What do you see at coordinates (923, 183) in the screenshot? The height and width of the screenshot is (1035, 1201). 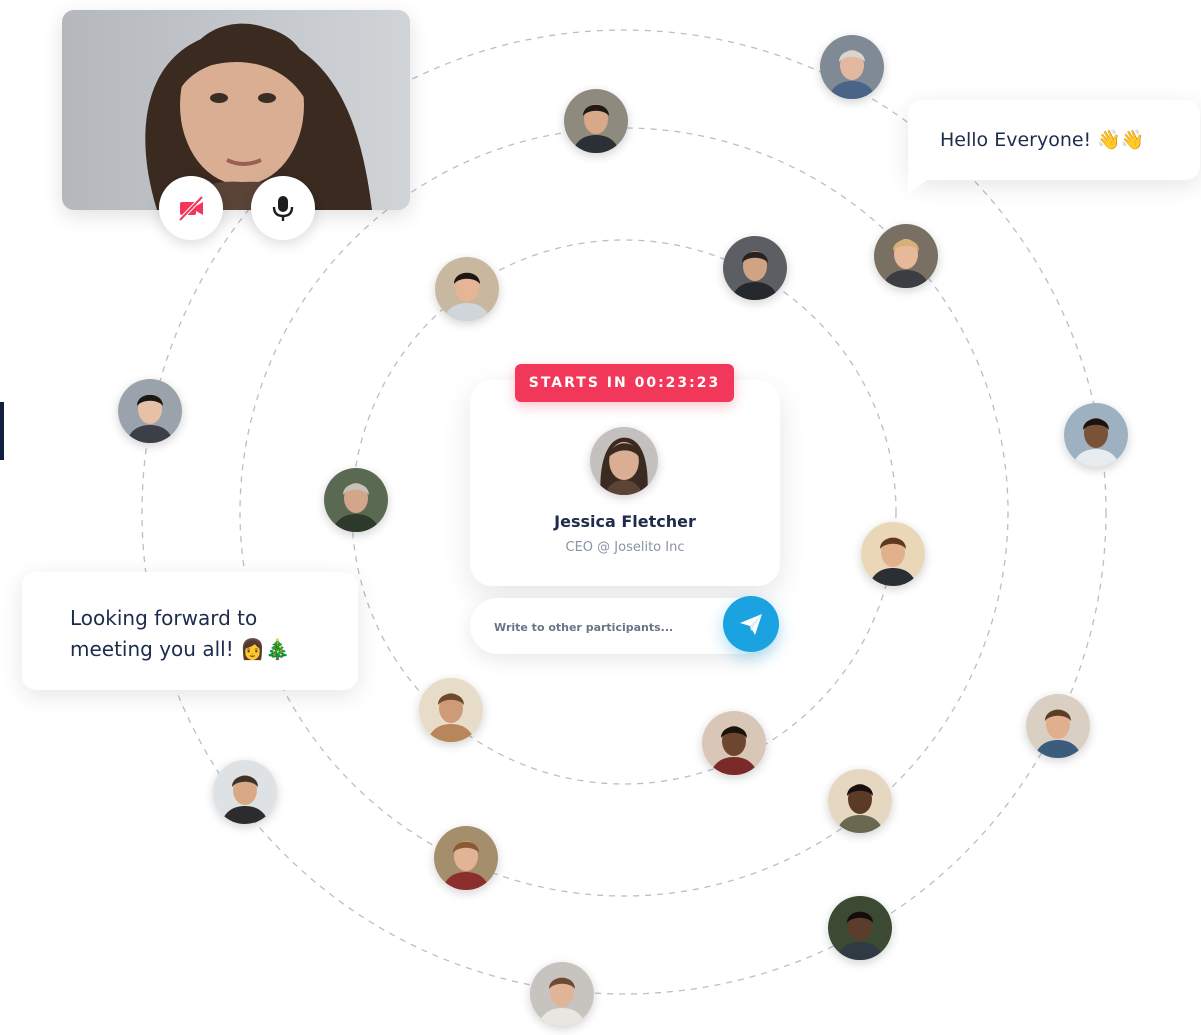 I see `bubble-tail` at bounding box center [923, 183].